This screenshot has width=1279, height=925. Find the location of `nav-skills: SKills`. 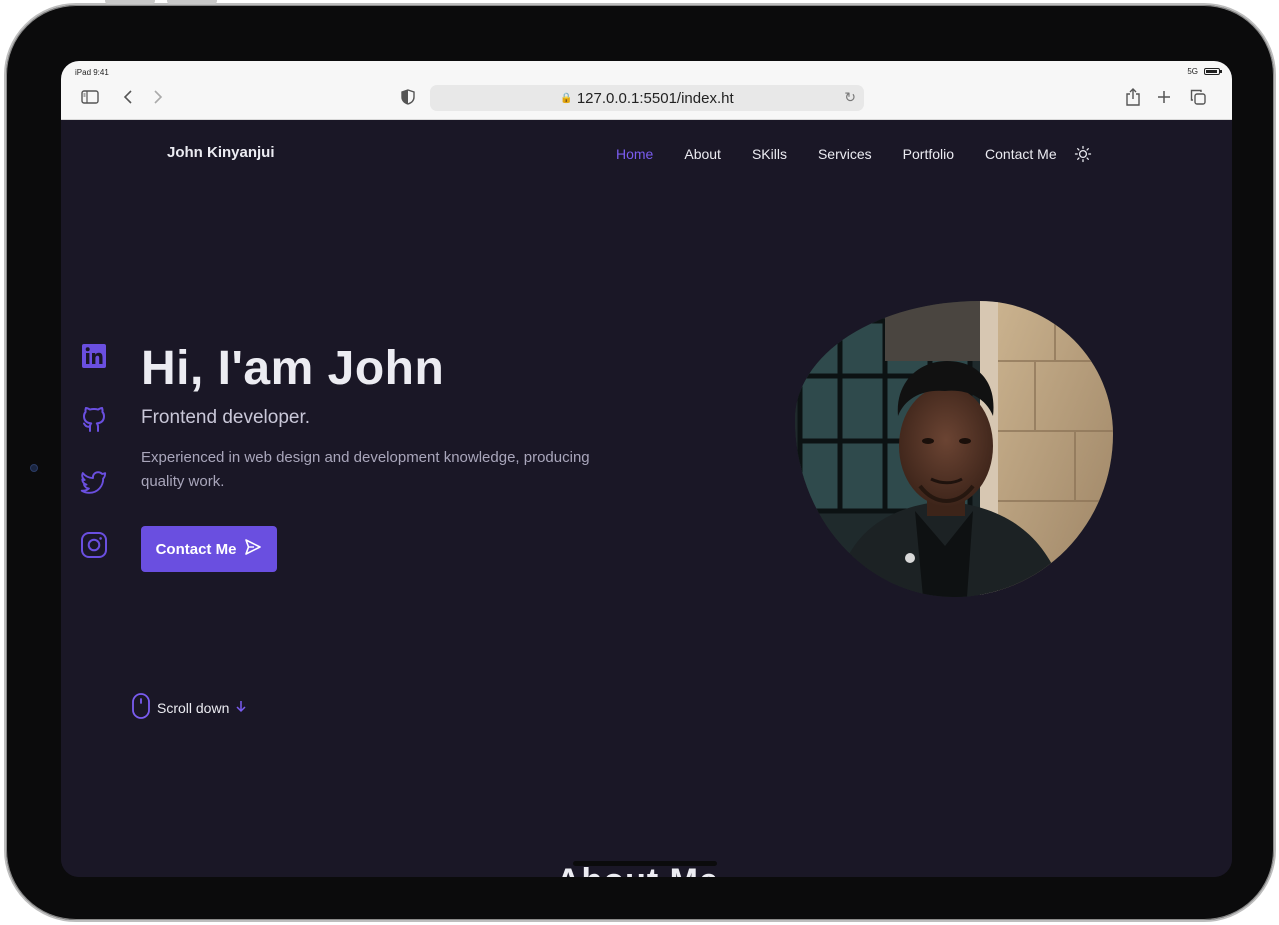

nav-skills: SKills is located at coordinates (769, 154).